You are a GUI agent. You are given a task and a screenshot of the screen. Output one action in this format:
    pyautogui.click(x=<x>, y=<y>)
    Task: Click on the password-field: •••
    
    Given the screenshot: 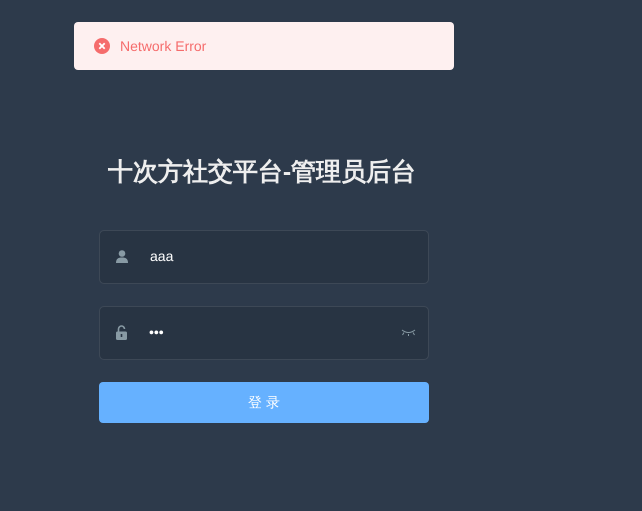 What is the action you would take?
    pyautogui.click(x=249, y=332)
    